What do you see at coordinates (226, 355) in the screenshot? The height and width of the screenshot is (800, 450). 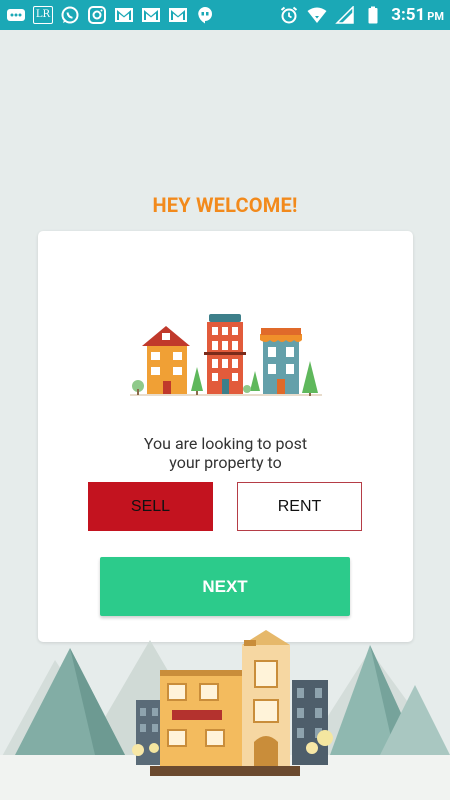 I see `houses-illustration` at bounding box center [226, 355].